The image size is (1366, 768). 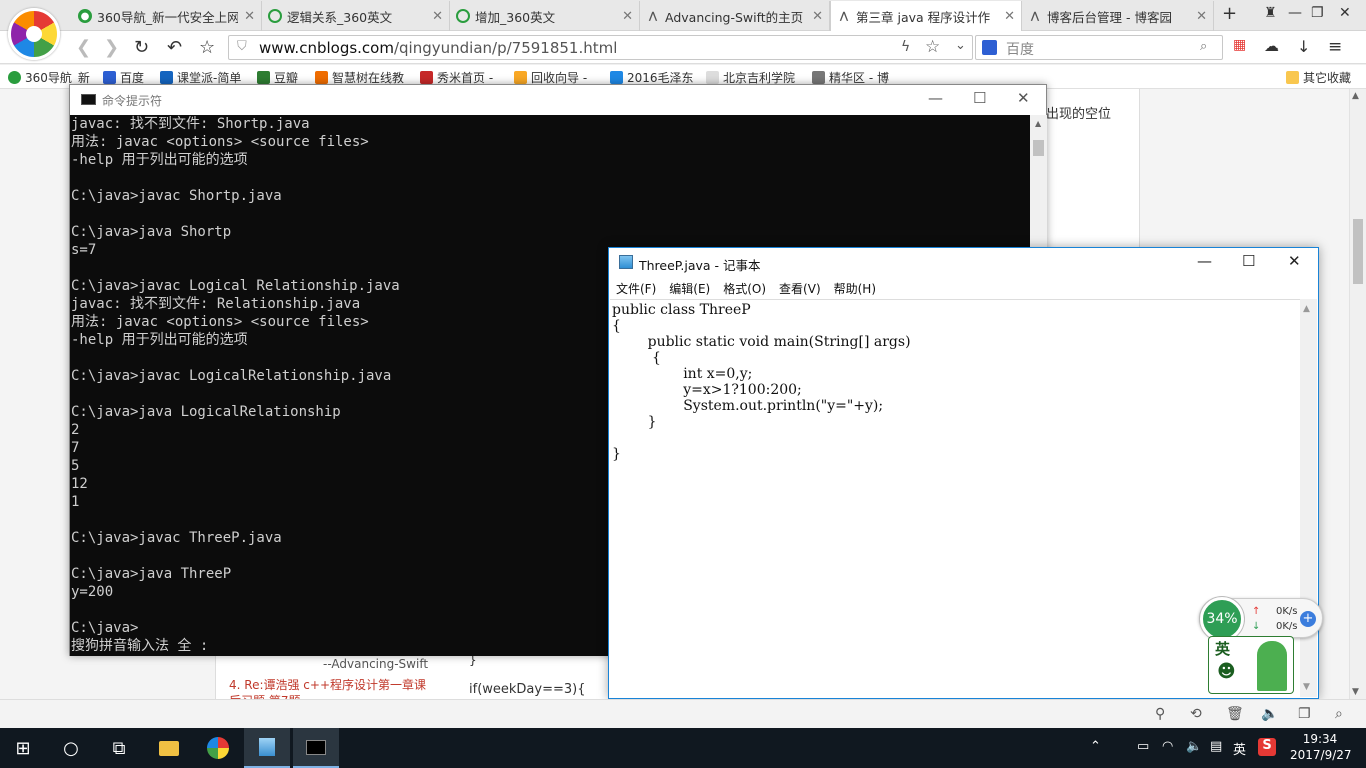 What do you see at coordinates (1079, 114) in the screenshot?
I see `blog-text-fragment: 出现的空位` at bounding box center [1079, 114].